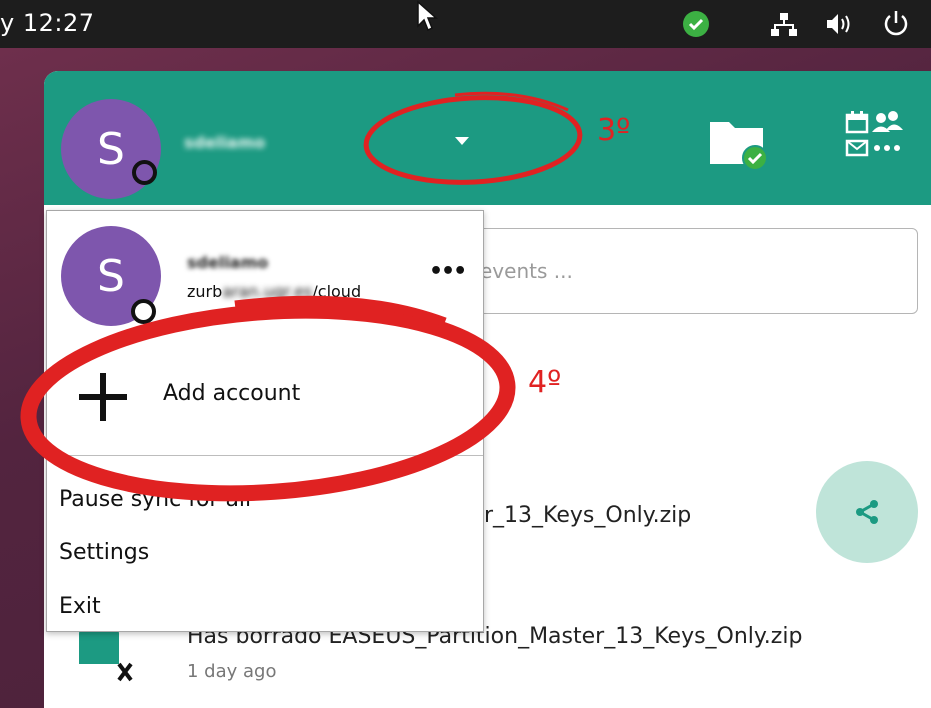 The image size is (931, 708). I want to click on activity-item-text: r_13_Keys_Only.zip, so click(588, 515).